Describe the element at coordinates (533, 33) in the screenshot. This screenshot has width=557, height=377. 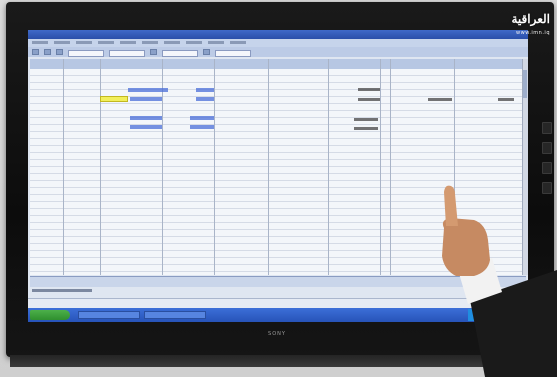
I see `watermark-url: www.imn.iq` at that location.